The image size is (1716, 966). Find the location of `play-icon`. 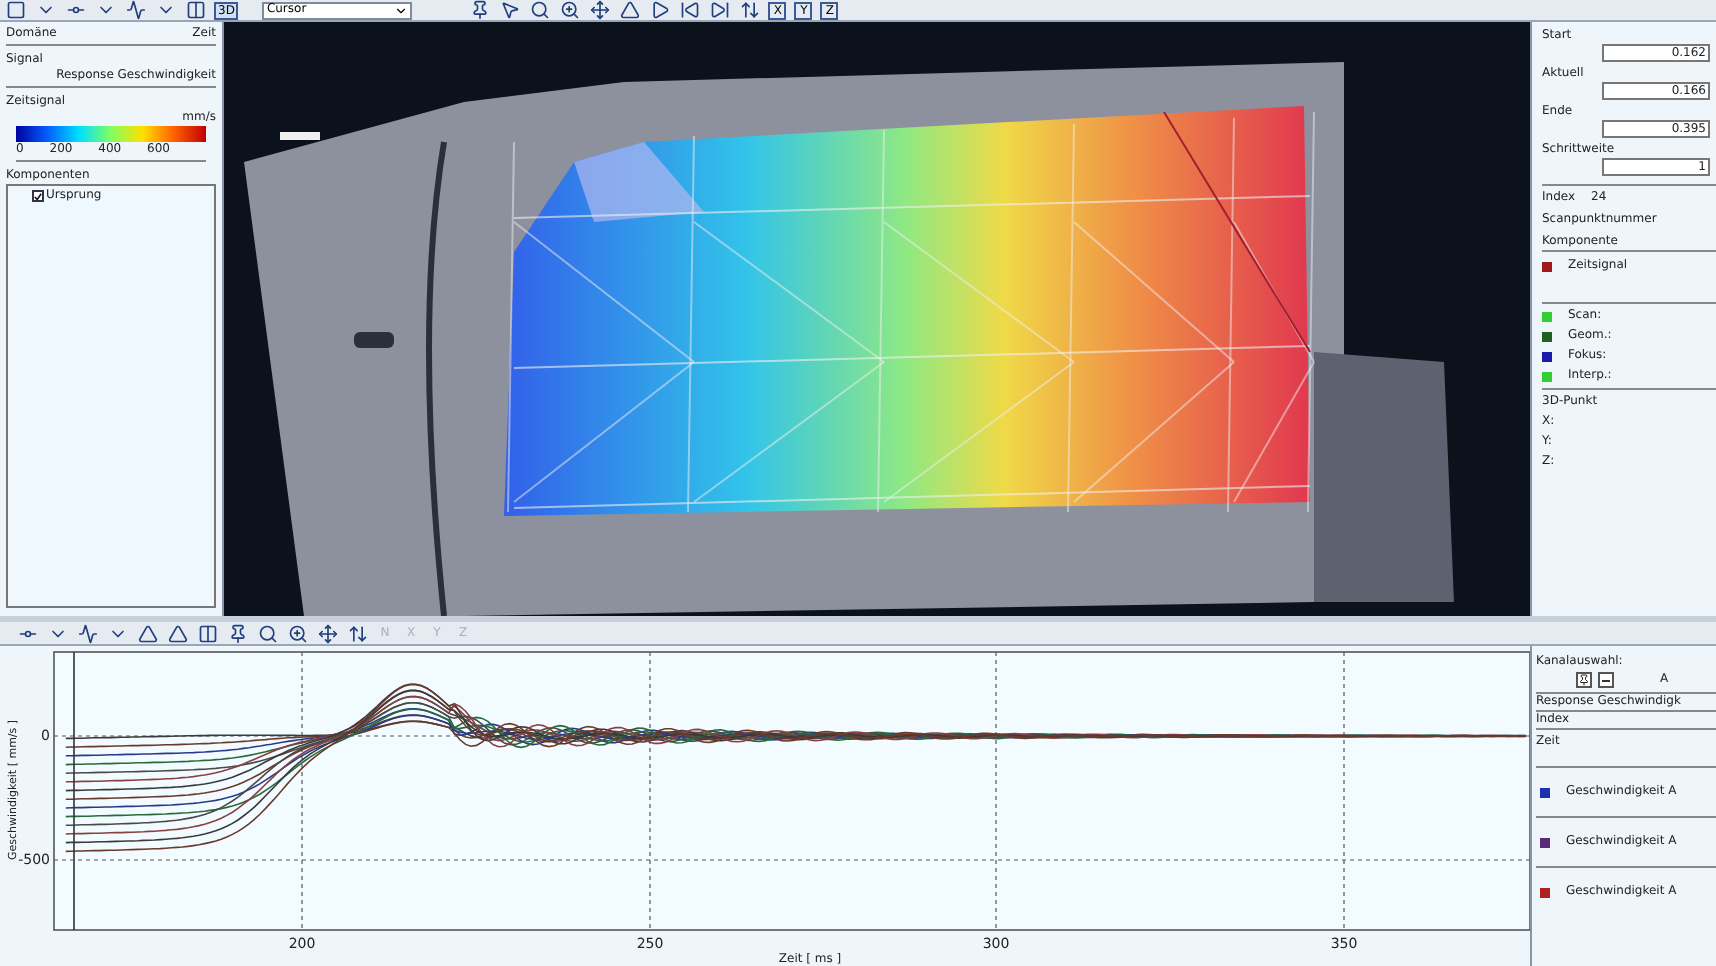

play-icon is located at coordinates (659, 10).